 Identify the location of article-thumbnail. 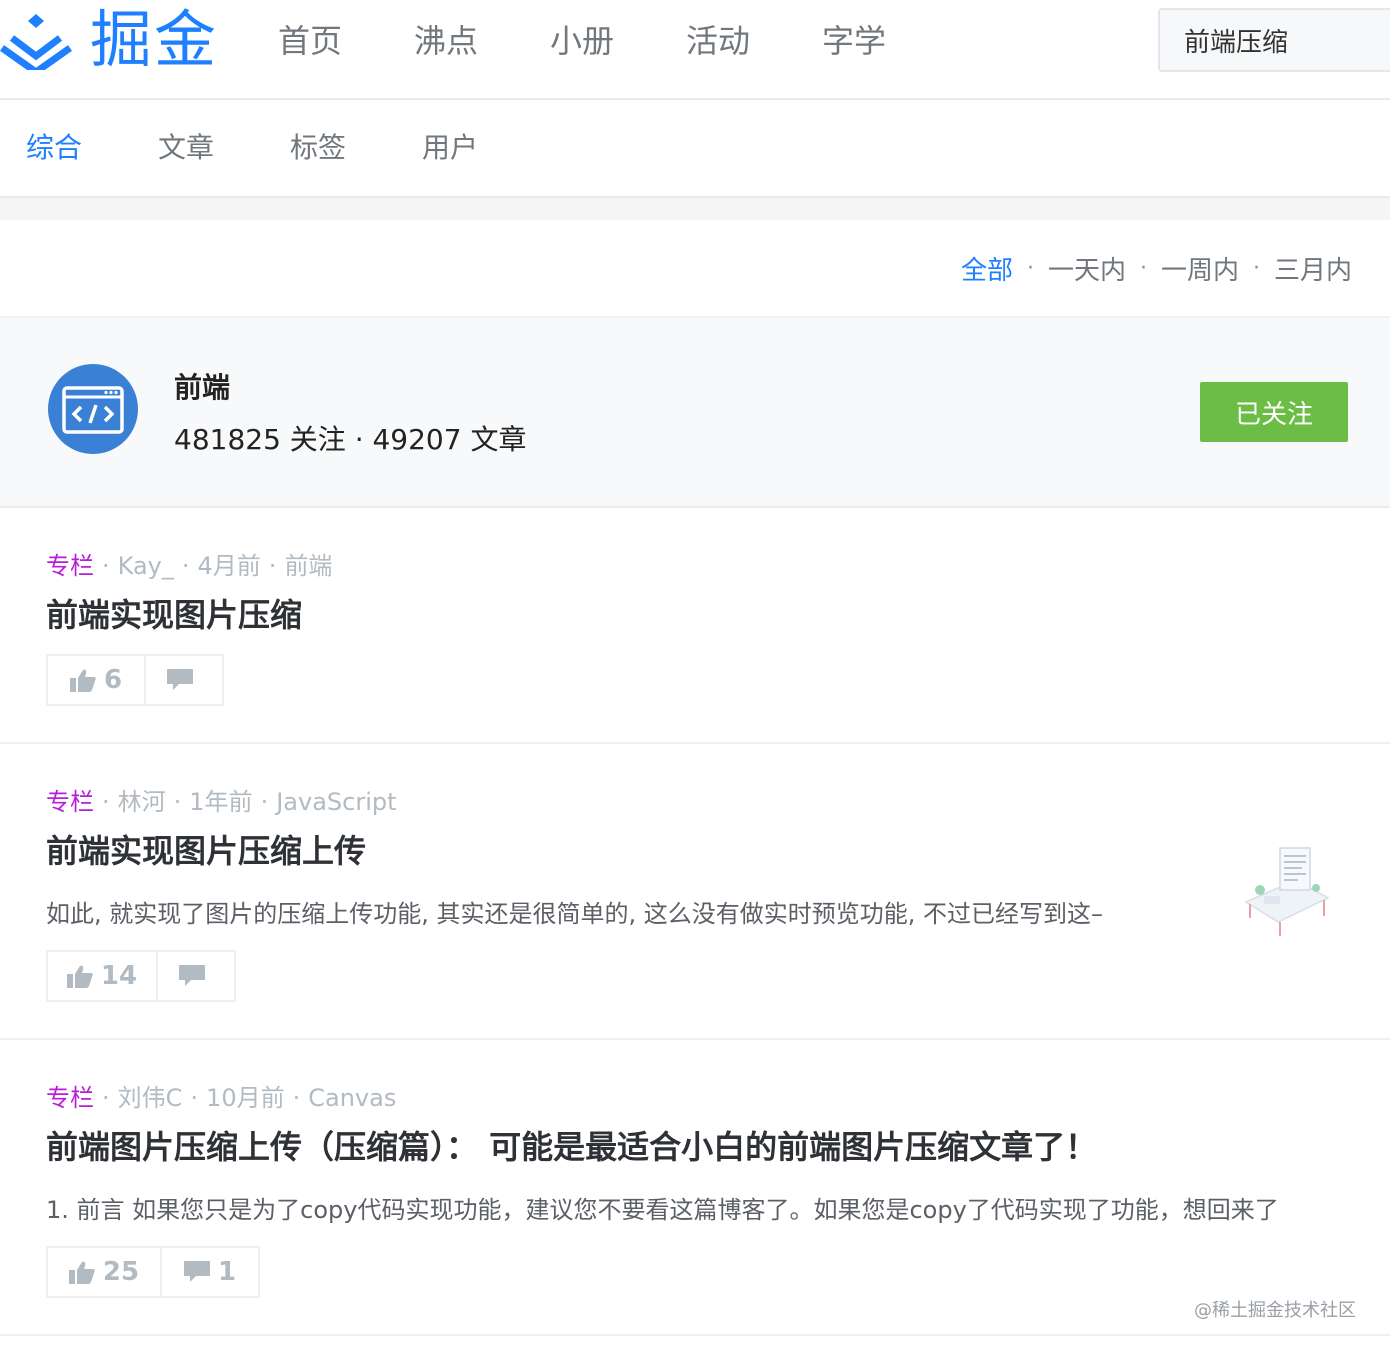
(1284, 890).